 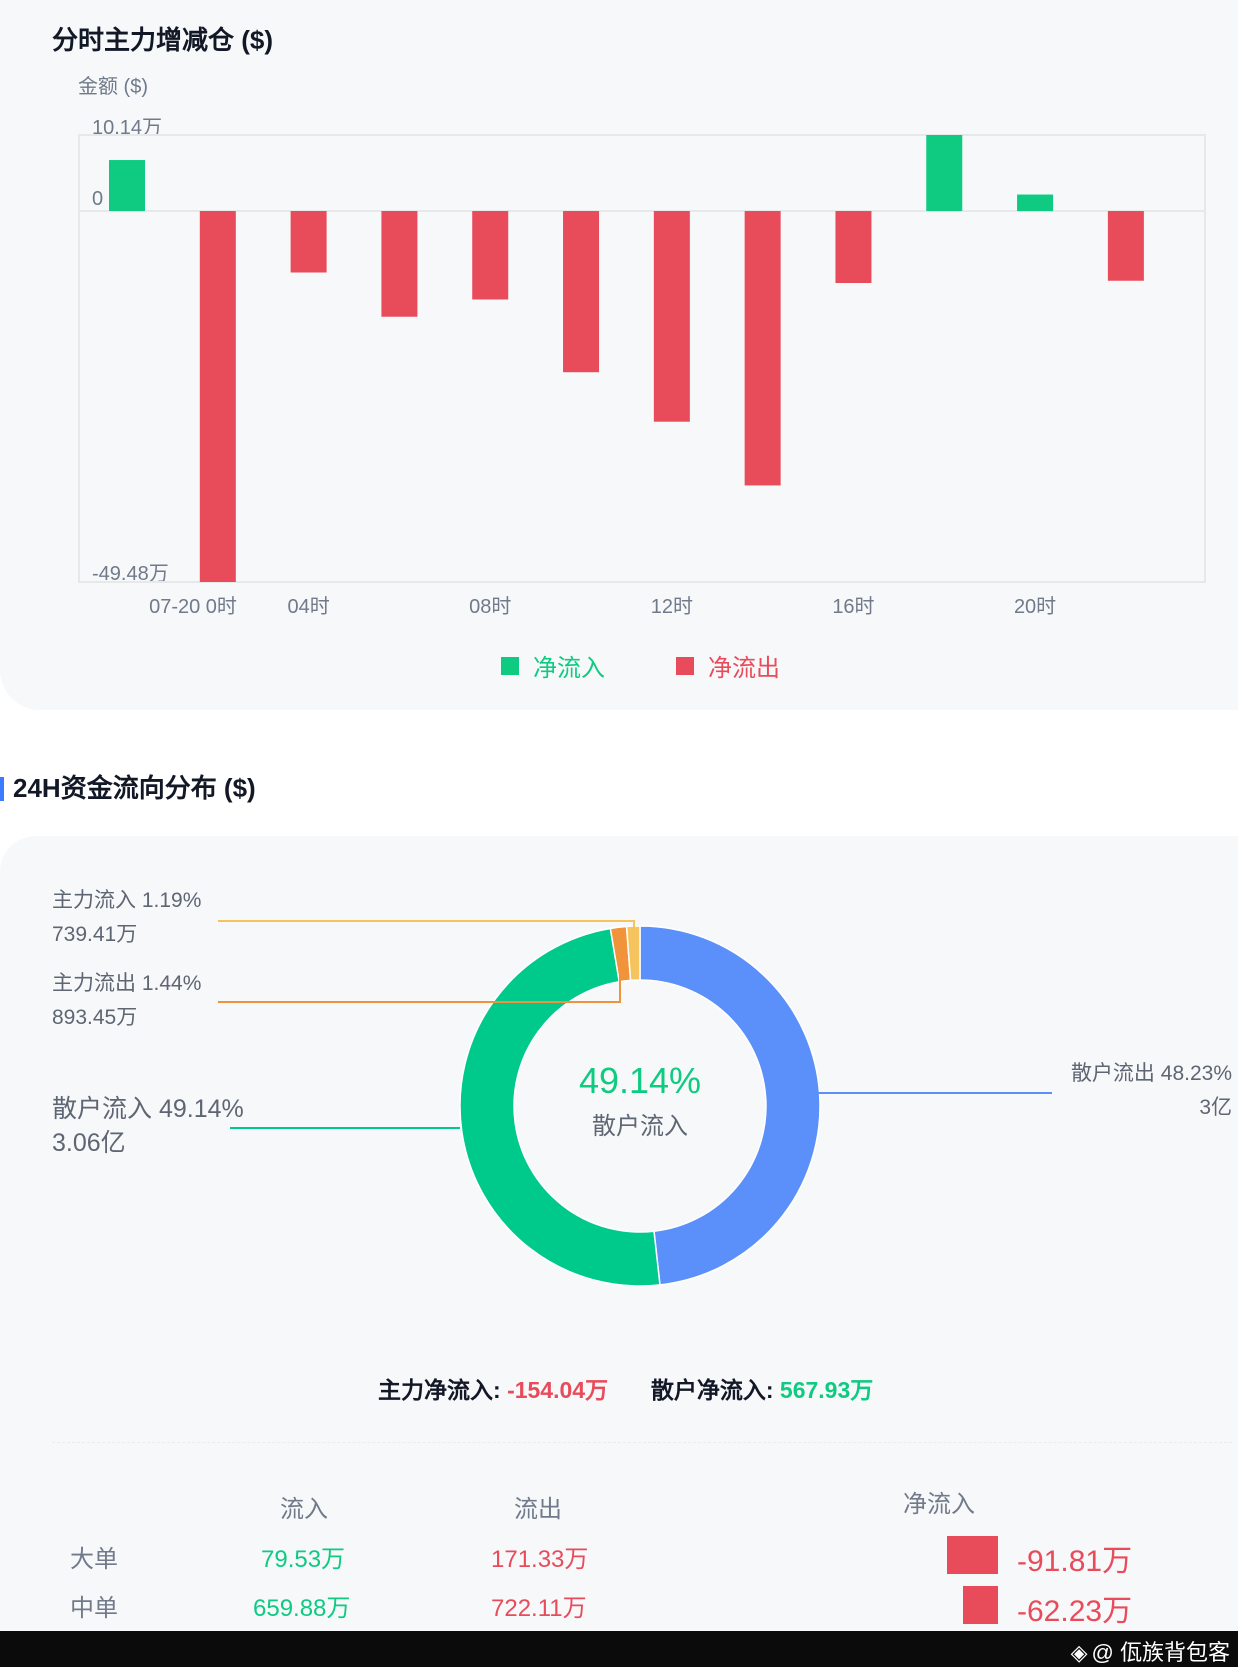 I want to click on donut-center: 49.14% 散户流入, so click(x=640, y=1100).